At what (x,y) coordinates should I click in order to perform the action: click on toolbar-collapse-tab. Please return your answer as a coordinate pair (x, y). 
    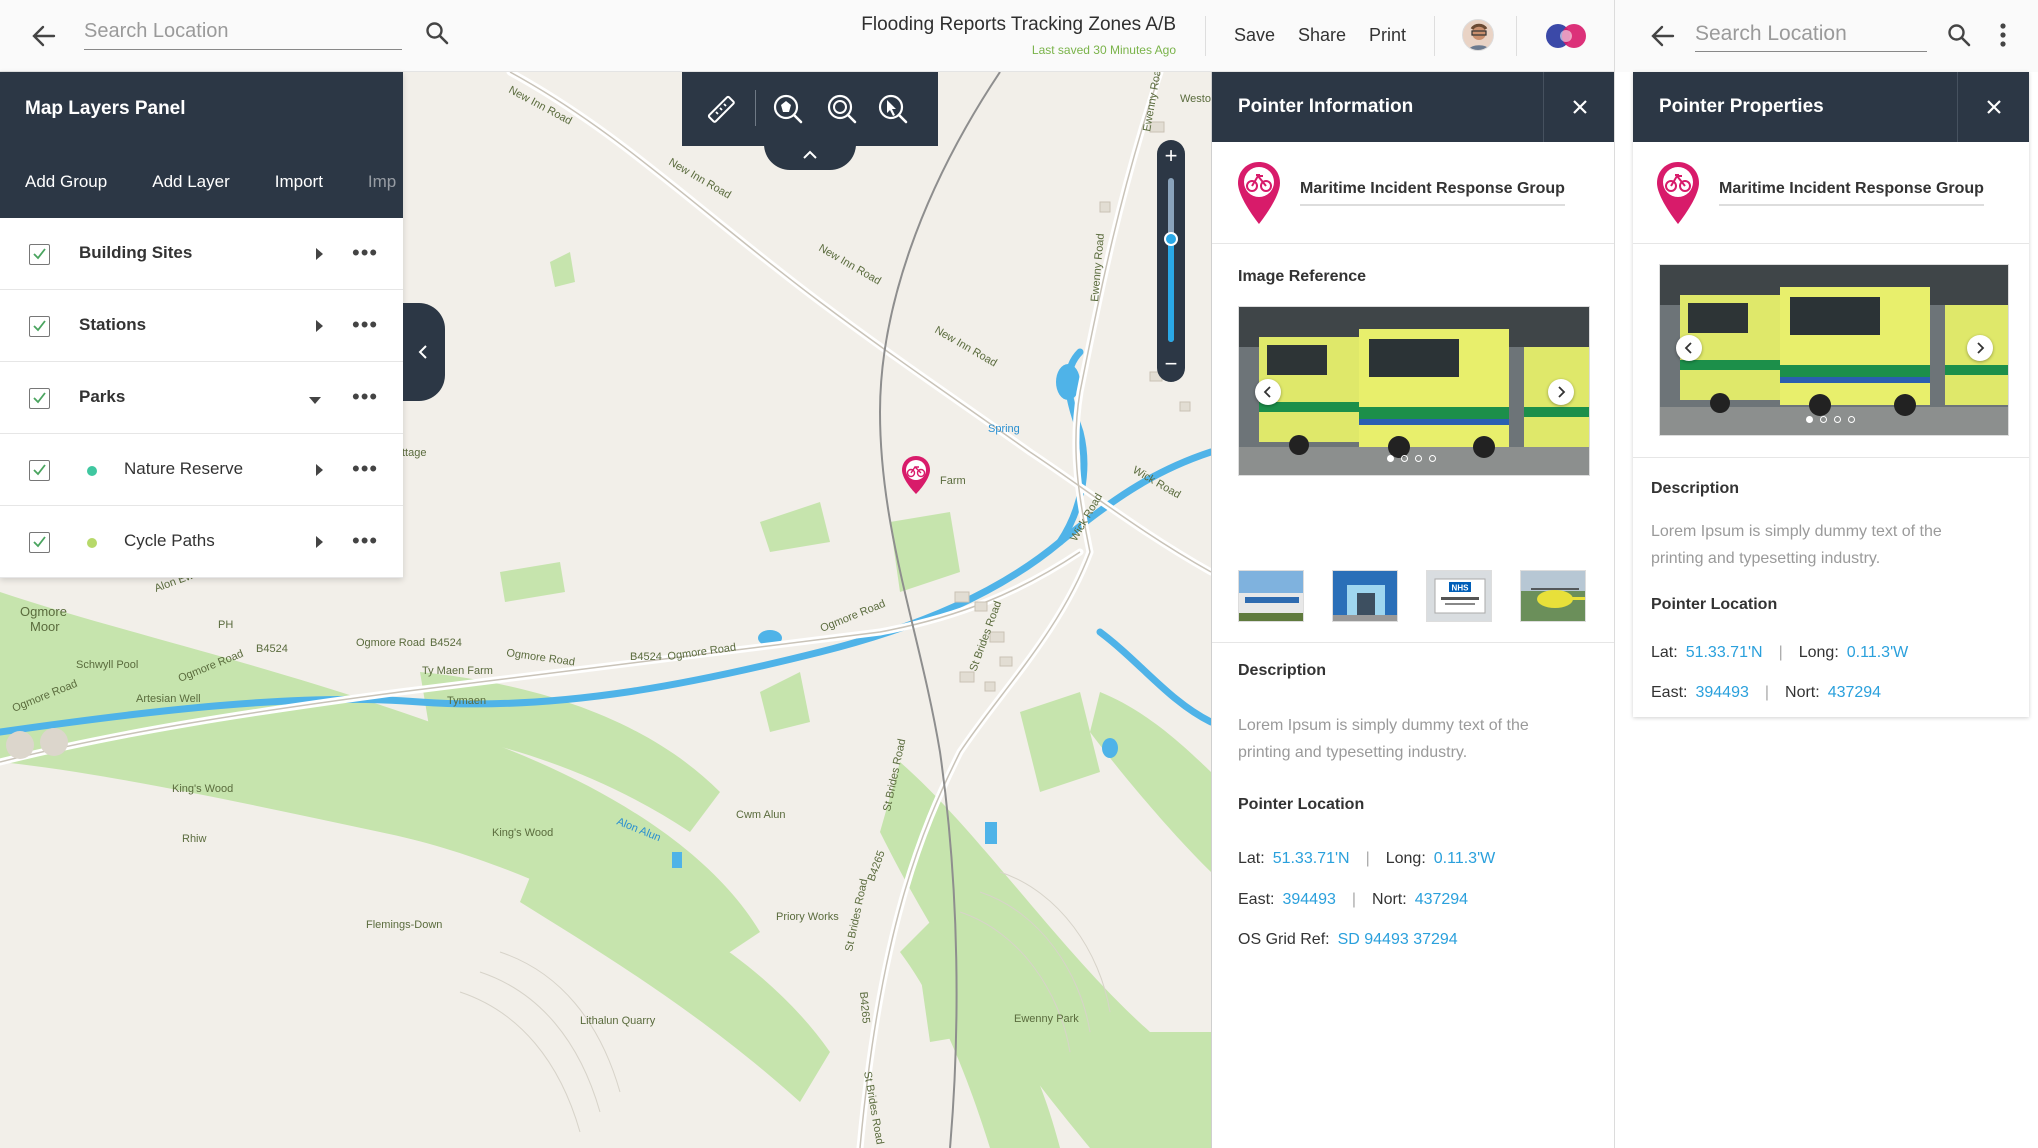
    Looking at the image, I should click on (810, 157).